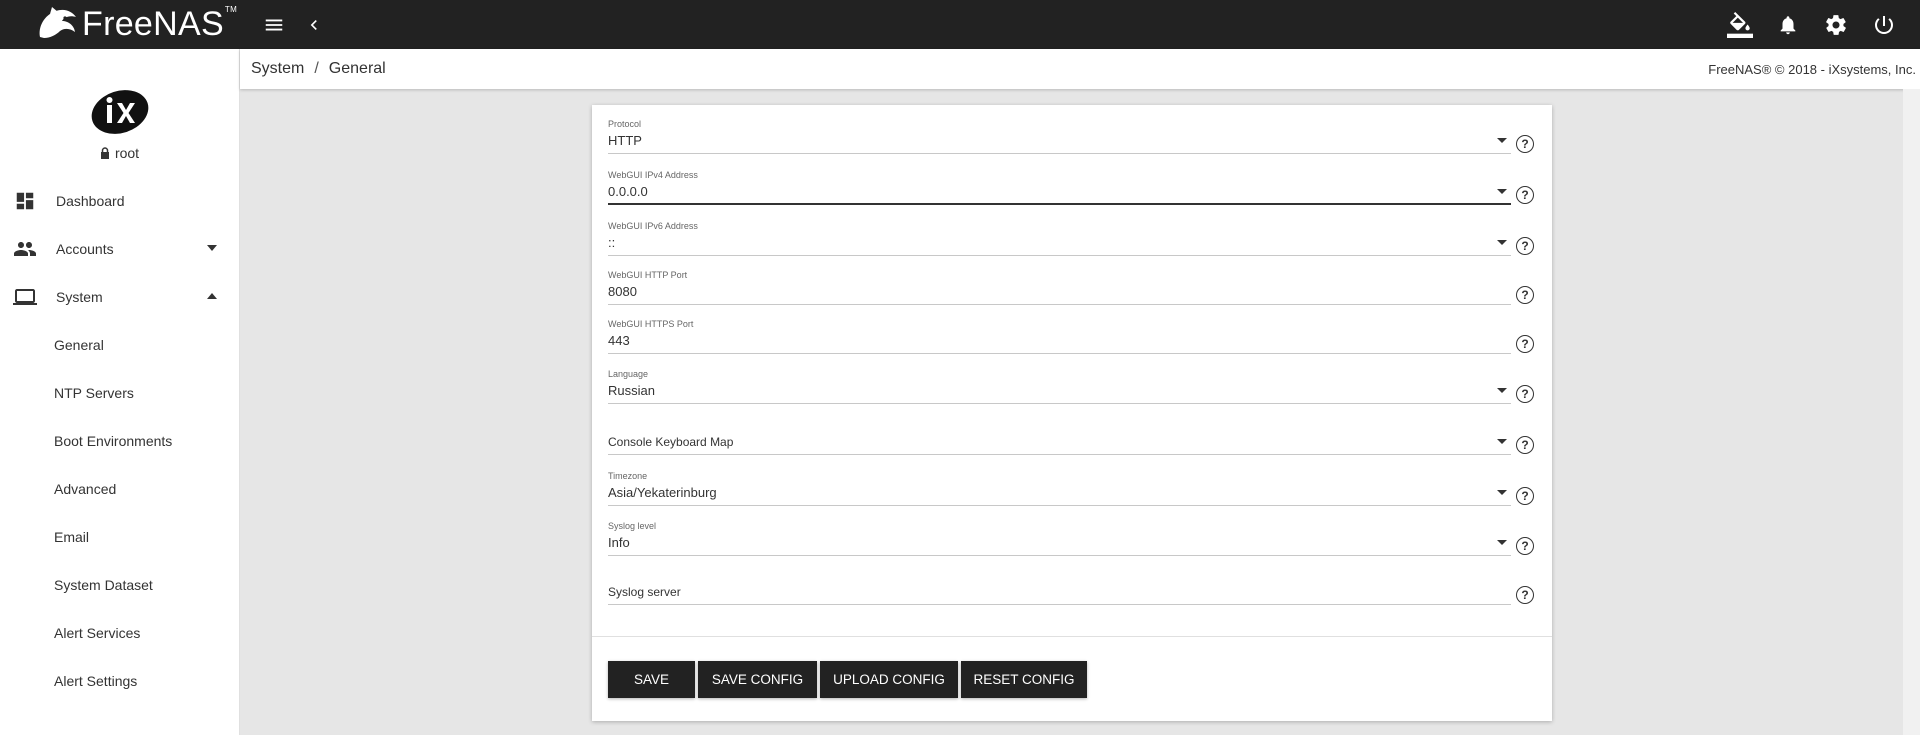  Describe the element at coordinates (631, 390) in the screenshot. I see `field-value: Russian` at that location.